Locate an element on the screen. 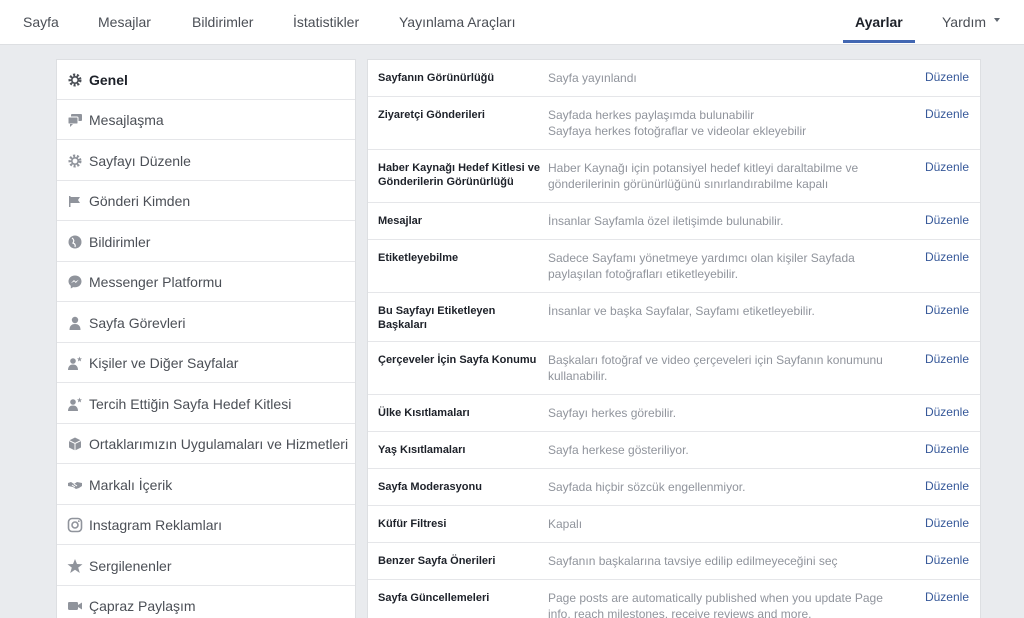  setting-value: Sayfa yayınlandı is located at coordinates (592, 78).